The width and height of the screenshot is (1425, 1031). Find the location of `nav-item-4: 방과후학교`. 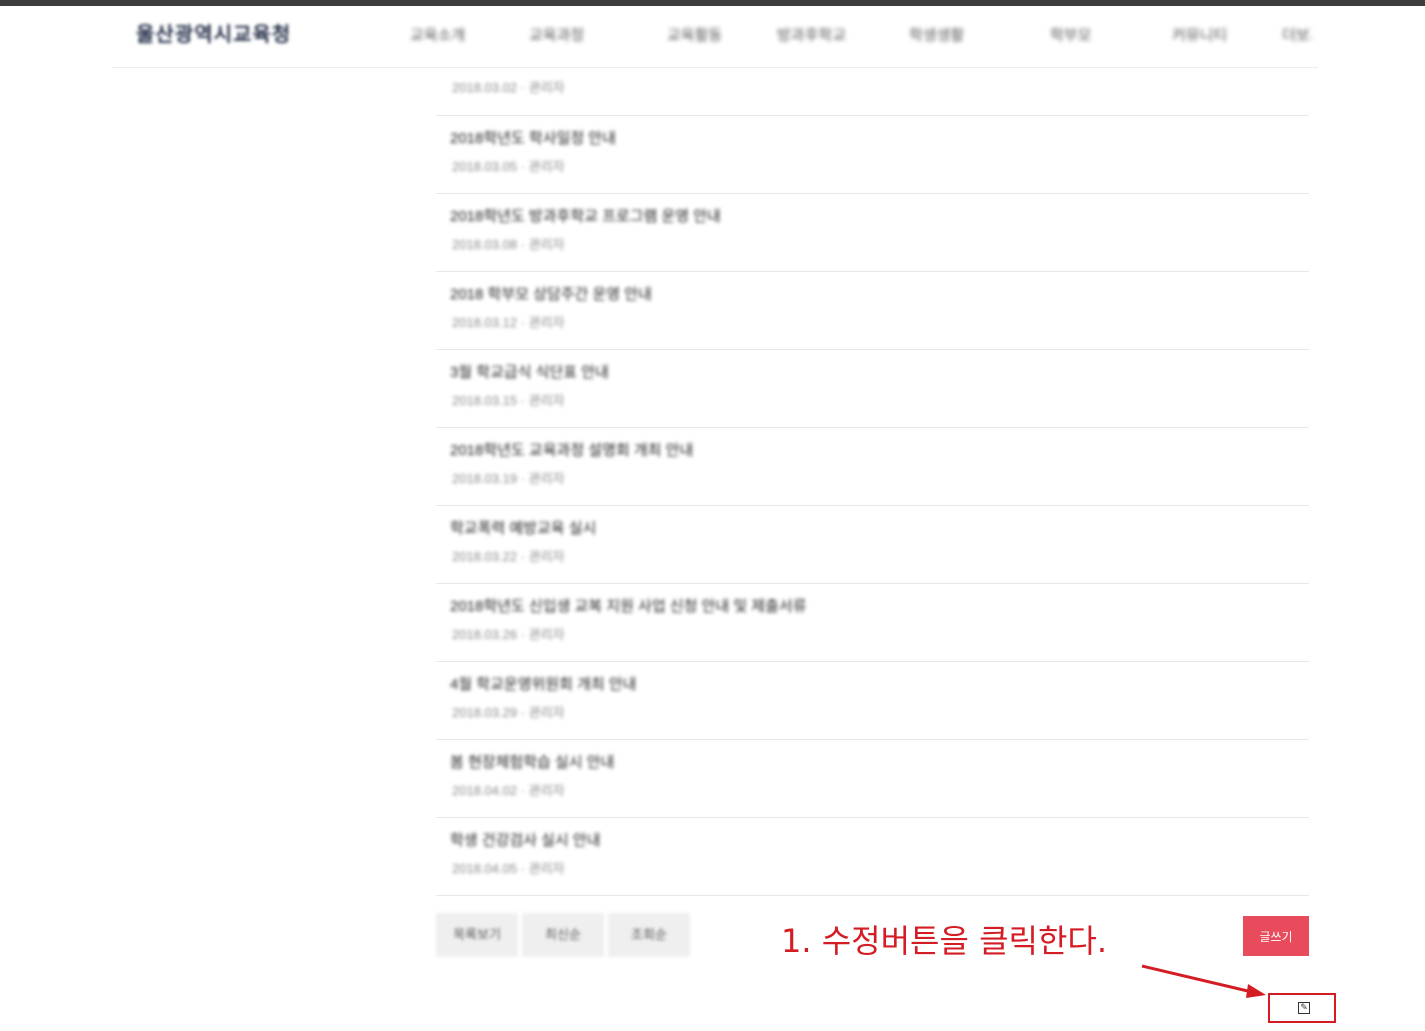

nav-item-4: 방과후학교 is located at coordinates (811, 36).